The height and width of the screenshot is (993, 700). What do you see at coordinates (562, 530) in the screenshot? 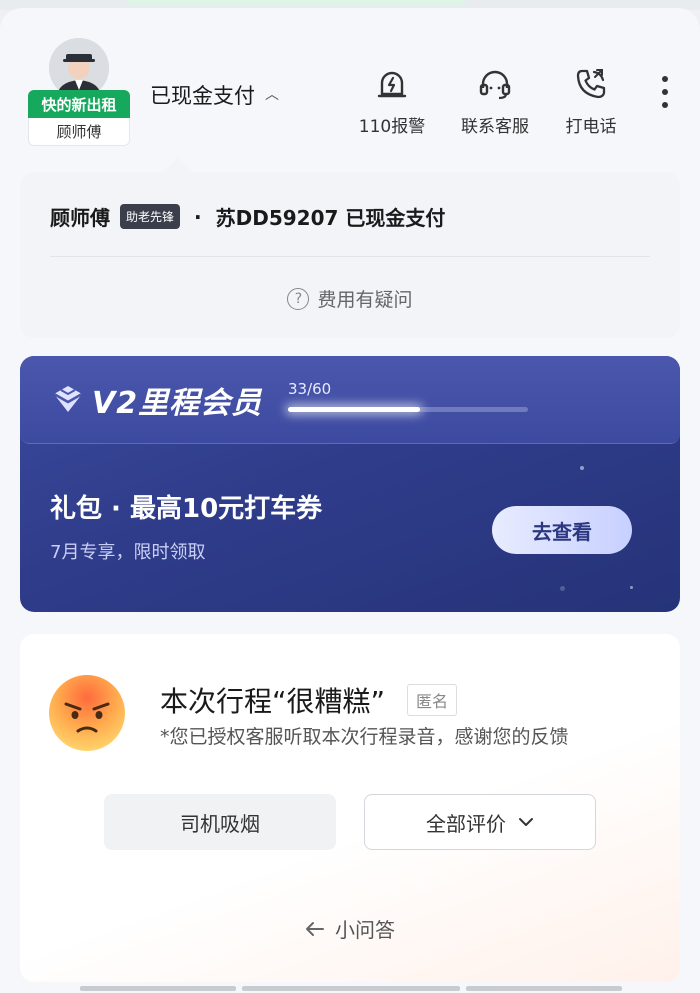
I see `view-gift-button: 去查看` at bounding box center [562, 530].